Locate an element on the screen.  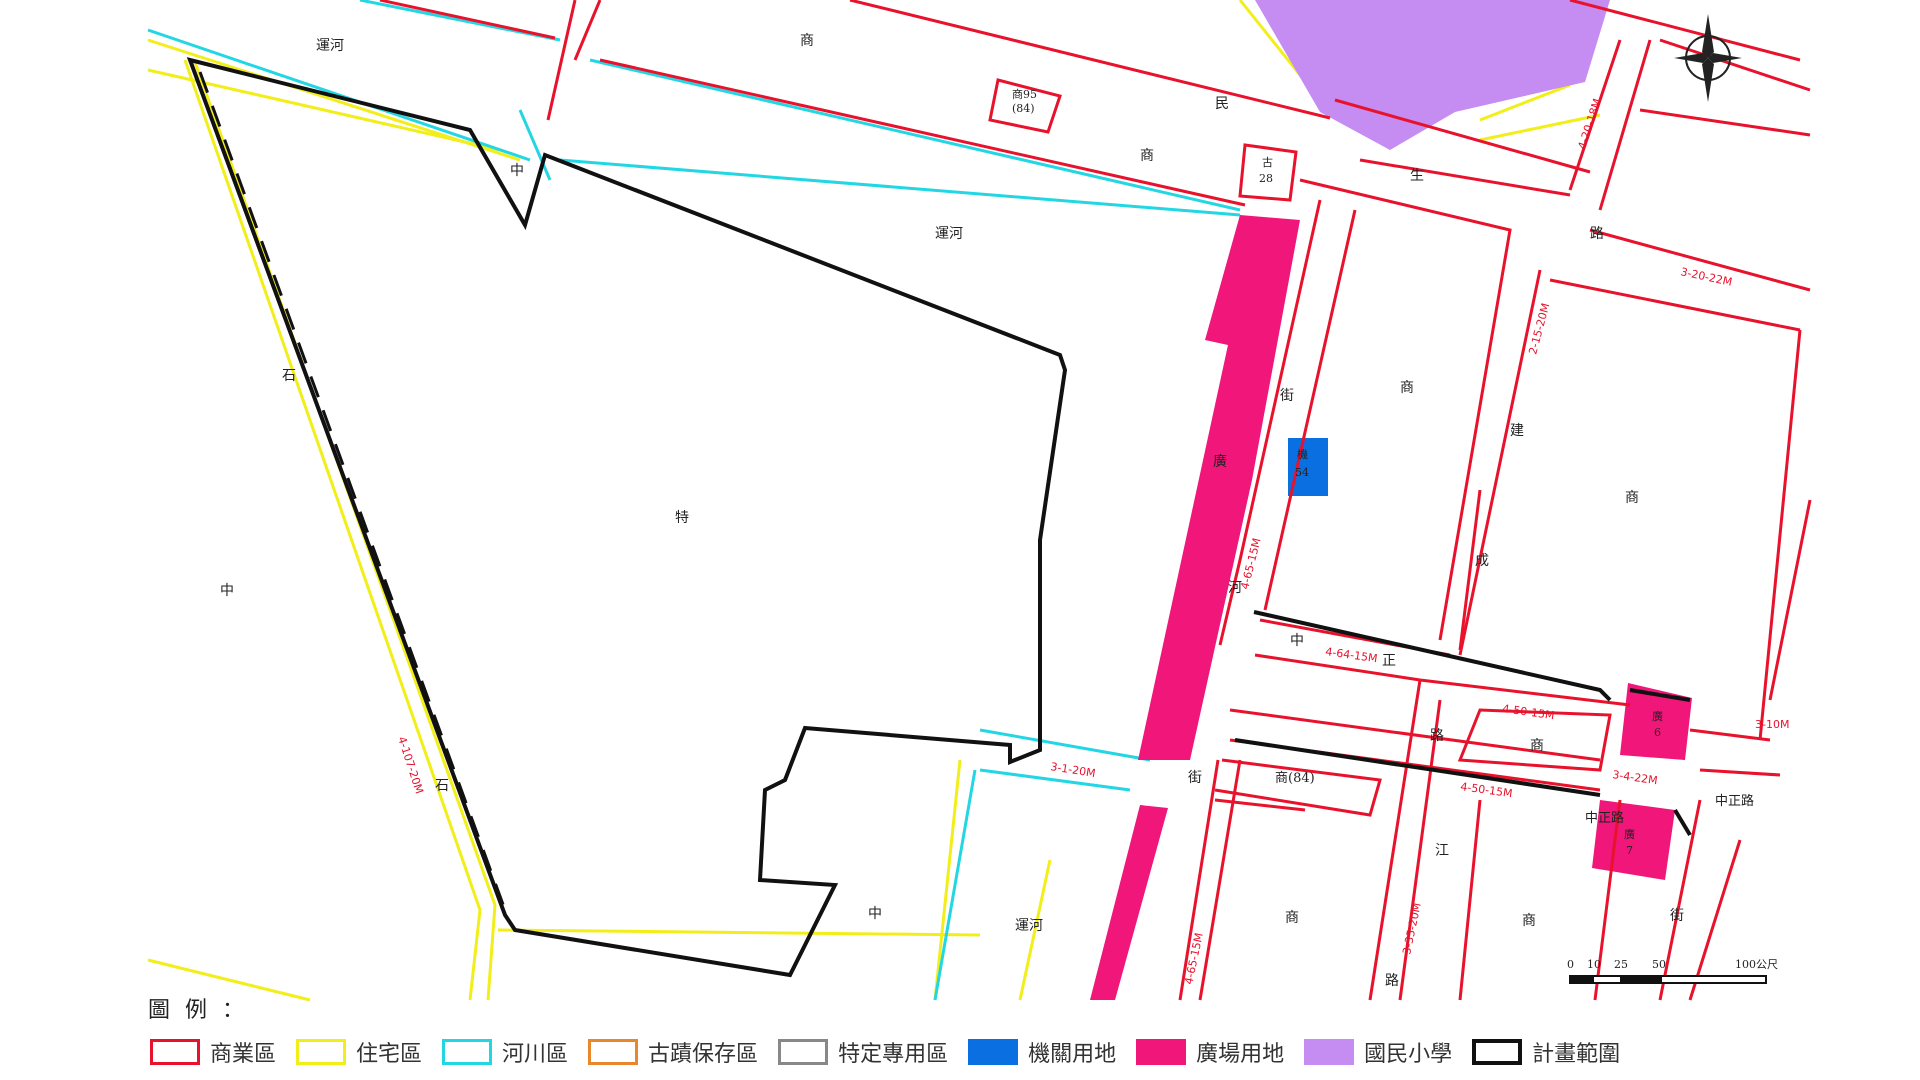
road-code-7: 4-50-15M is located at coordinates (1529, 712).